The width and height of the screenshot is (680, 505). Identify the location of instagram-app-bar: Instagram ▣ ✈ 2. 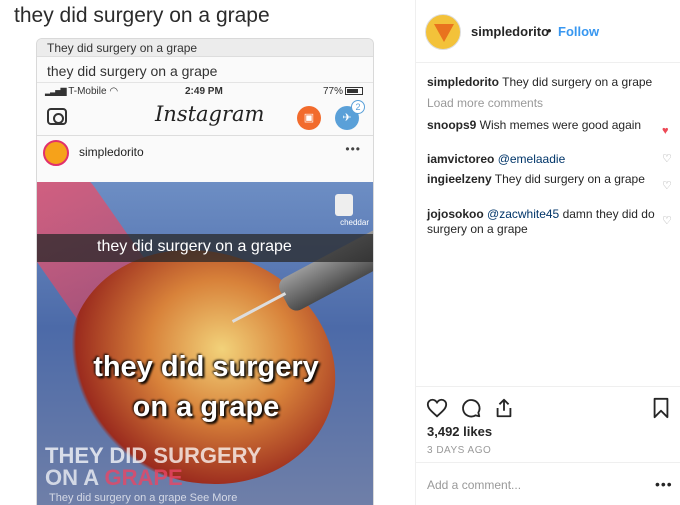
(205, 118).